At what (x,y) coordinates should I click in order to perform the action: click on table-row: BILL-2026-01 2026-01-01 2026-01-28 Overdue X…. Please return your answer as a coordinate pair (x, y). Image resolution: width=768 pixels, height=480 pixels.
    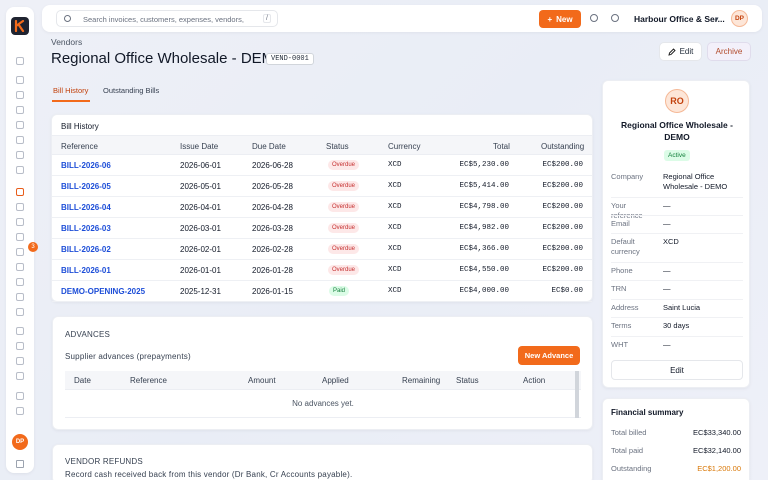
    Looking at the image, I should click on (322, 270).